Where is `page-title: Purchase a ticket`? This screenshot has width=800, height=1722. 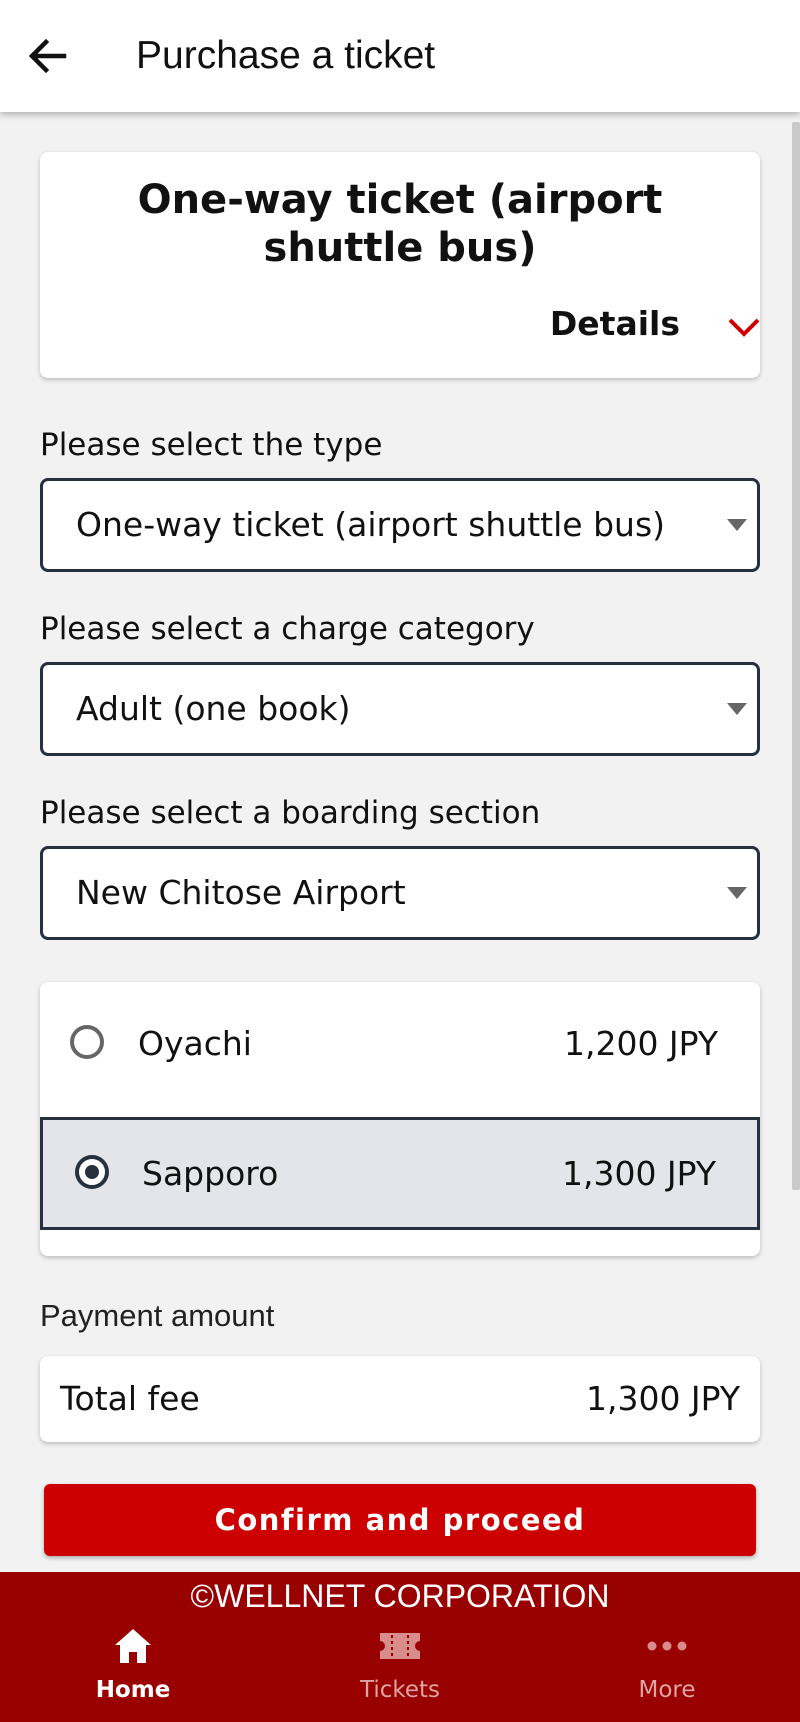 page-title: Purchase a ticket is located at coordinates (286, 55).